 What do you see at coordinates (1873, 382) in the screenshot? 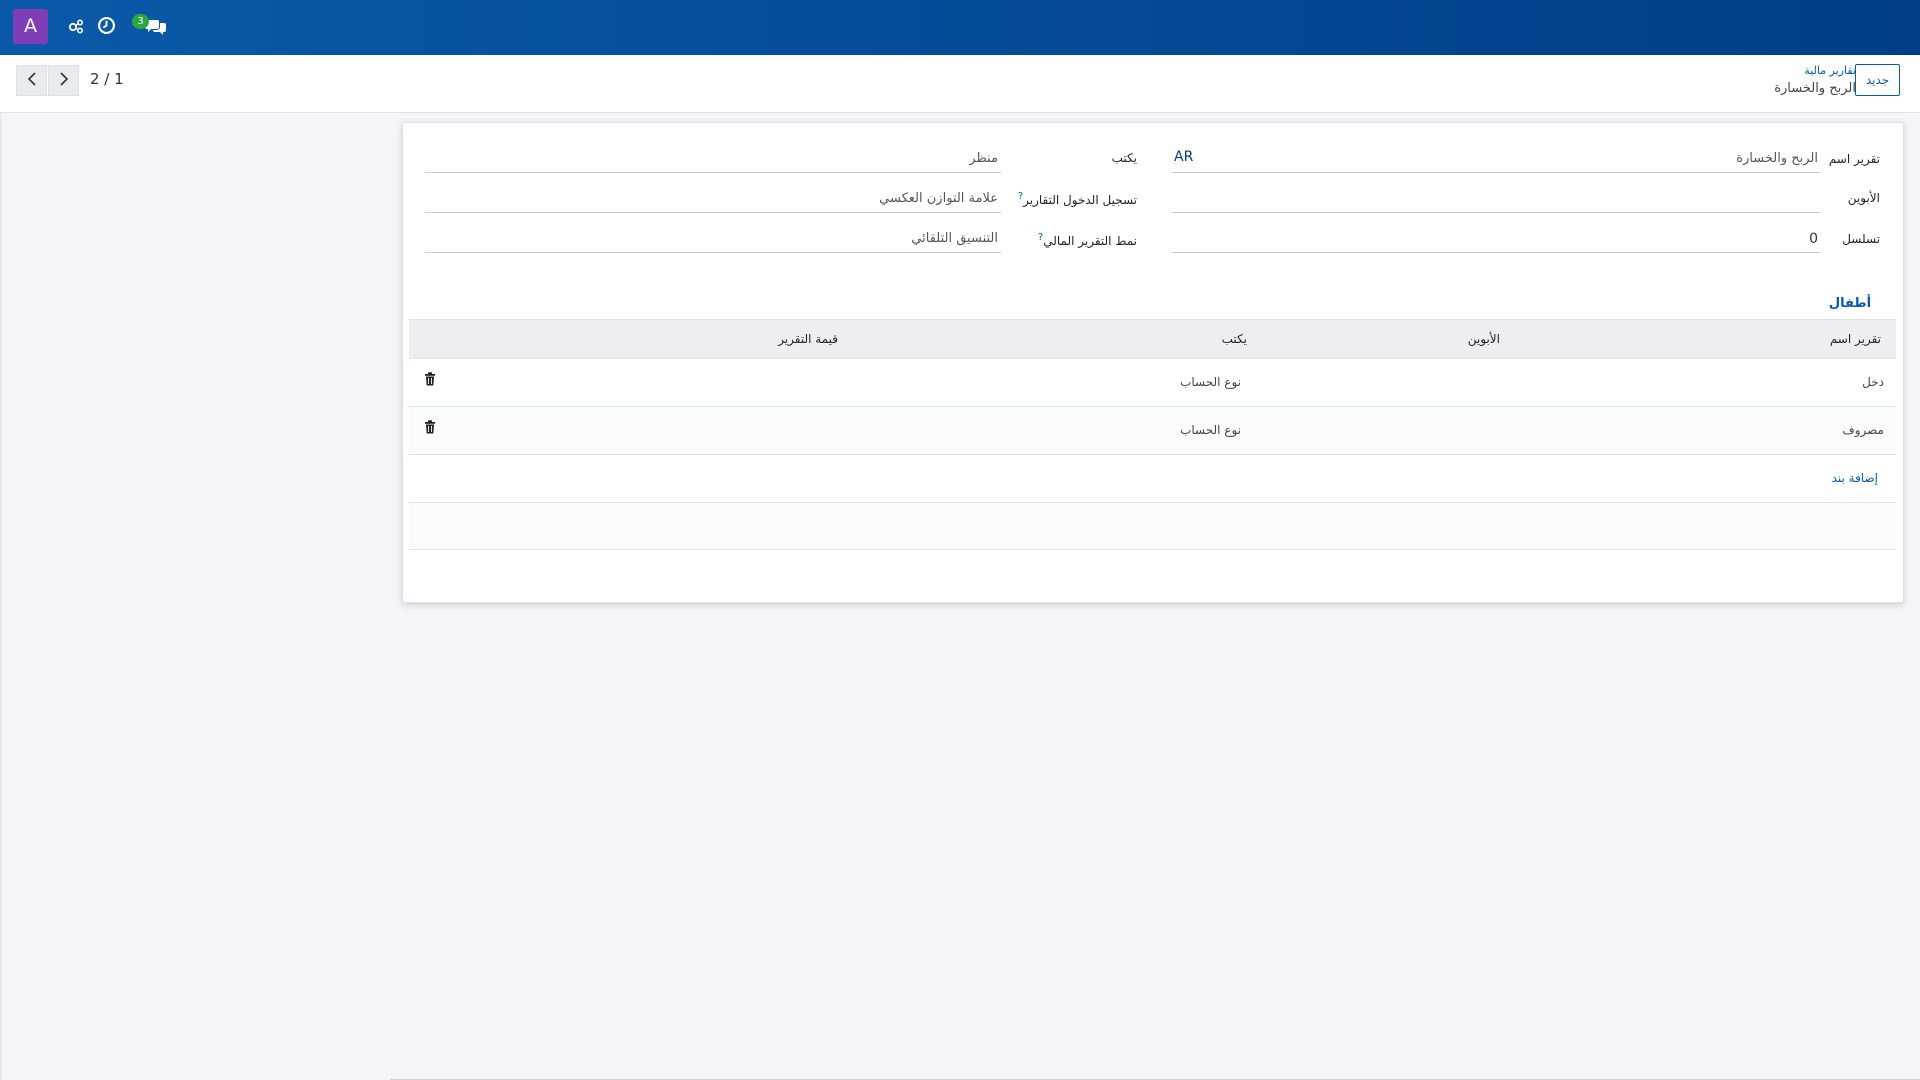
I see `row-name: دخل` at bounding box center [1873, 382].